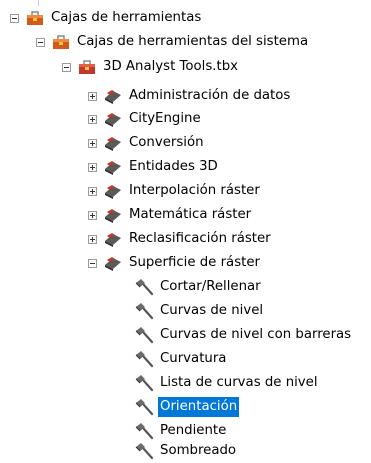 The height and width of the screenshot is (463, 371). I want to click on tool-curvas-con-barreras: Curvas de nivel con barreras, so click(243, 335).